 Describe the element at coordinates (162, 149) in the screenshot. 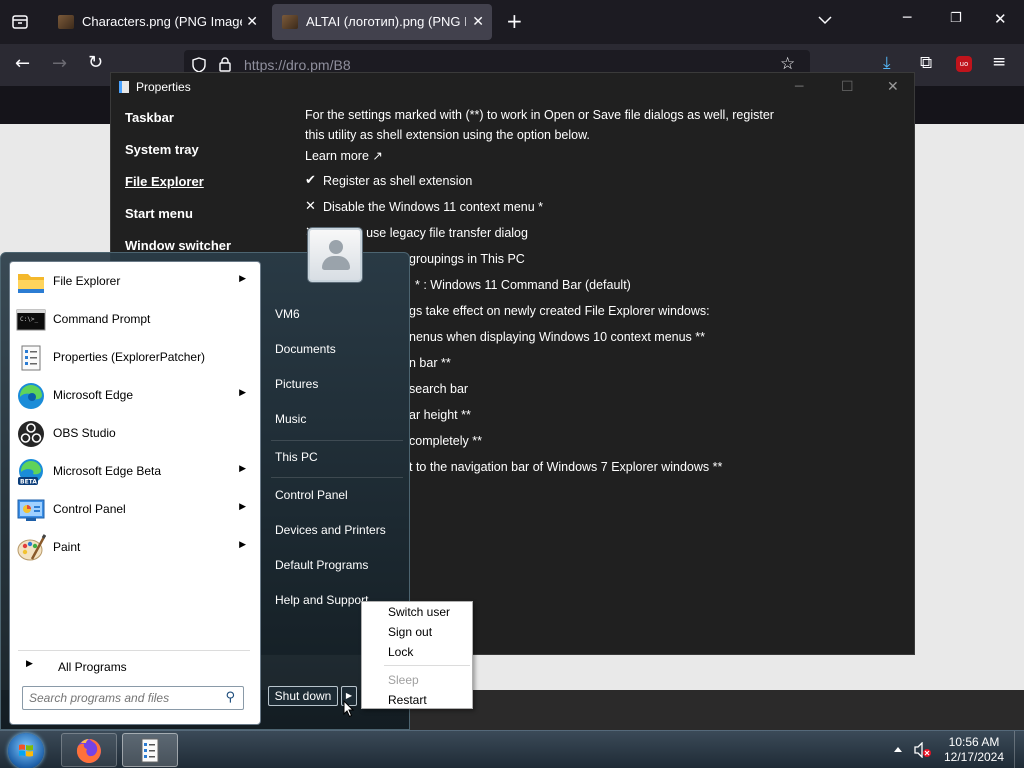

I see `nav-system-tray: System tray` at that location.